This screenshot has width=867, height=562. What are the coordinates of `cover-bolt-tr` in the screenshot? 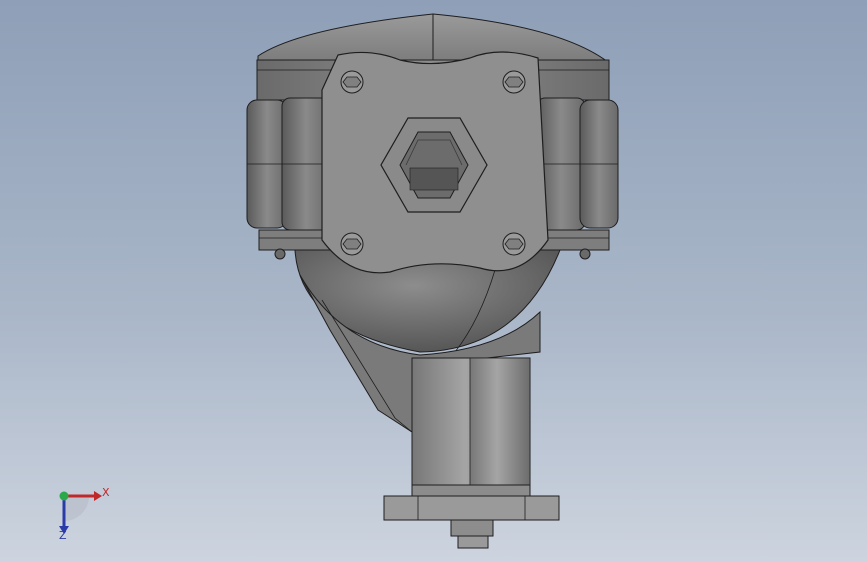 It's located at (514, 82).